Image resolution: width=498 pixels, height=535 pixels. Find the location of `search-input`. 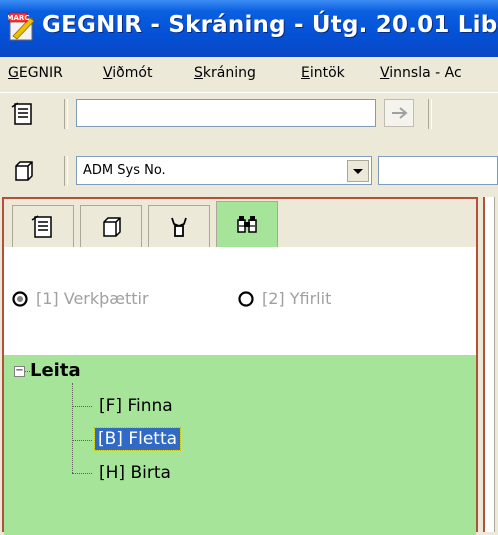

search-input is located at coordinates (226, 113).